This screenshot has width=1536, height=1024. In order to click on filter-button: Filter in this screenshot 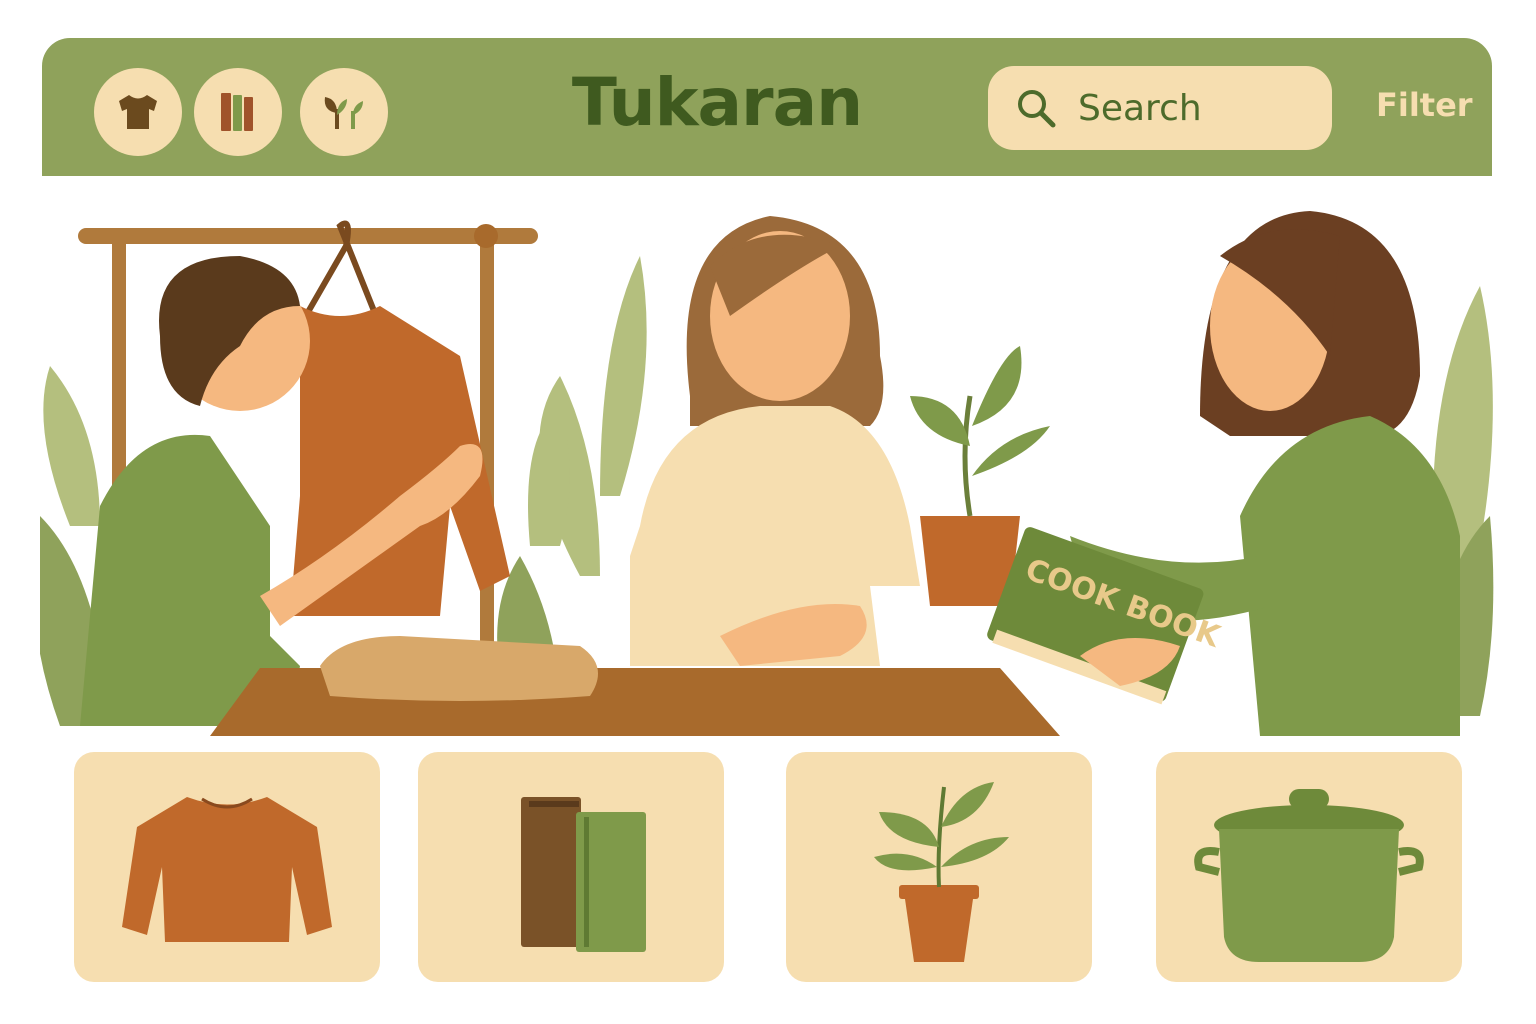, I will do `click(1424, 105)`.